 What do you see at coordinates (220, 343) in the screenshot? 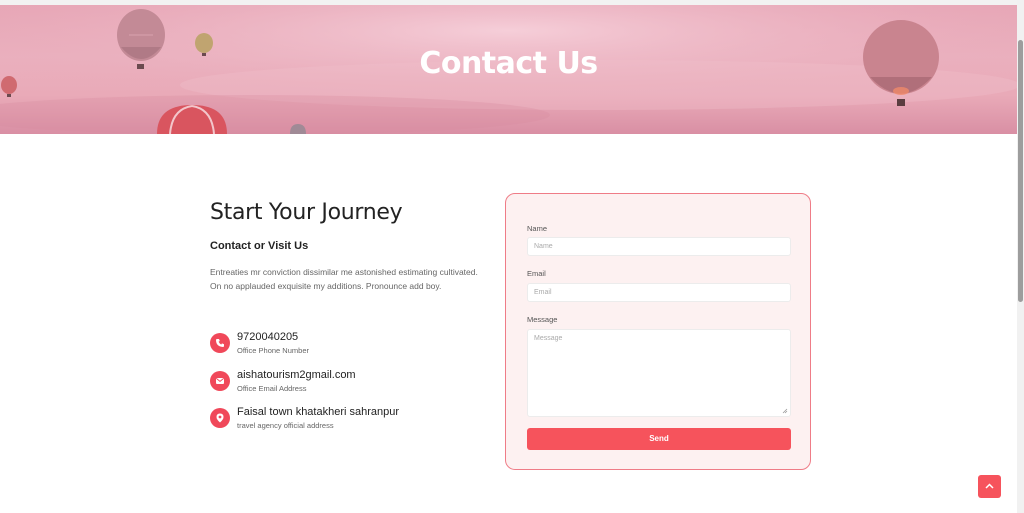
I see `phone-icon` at bounding box center [220, 343].